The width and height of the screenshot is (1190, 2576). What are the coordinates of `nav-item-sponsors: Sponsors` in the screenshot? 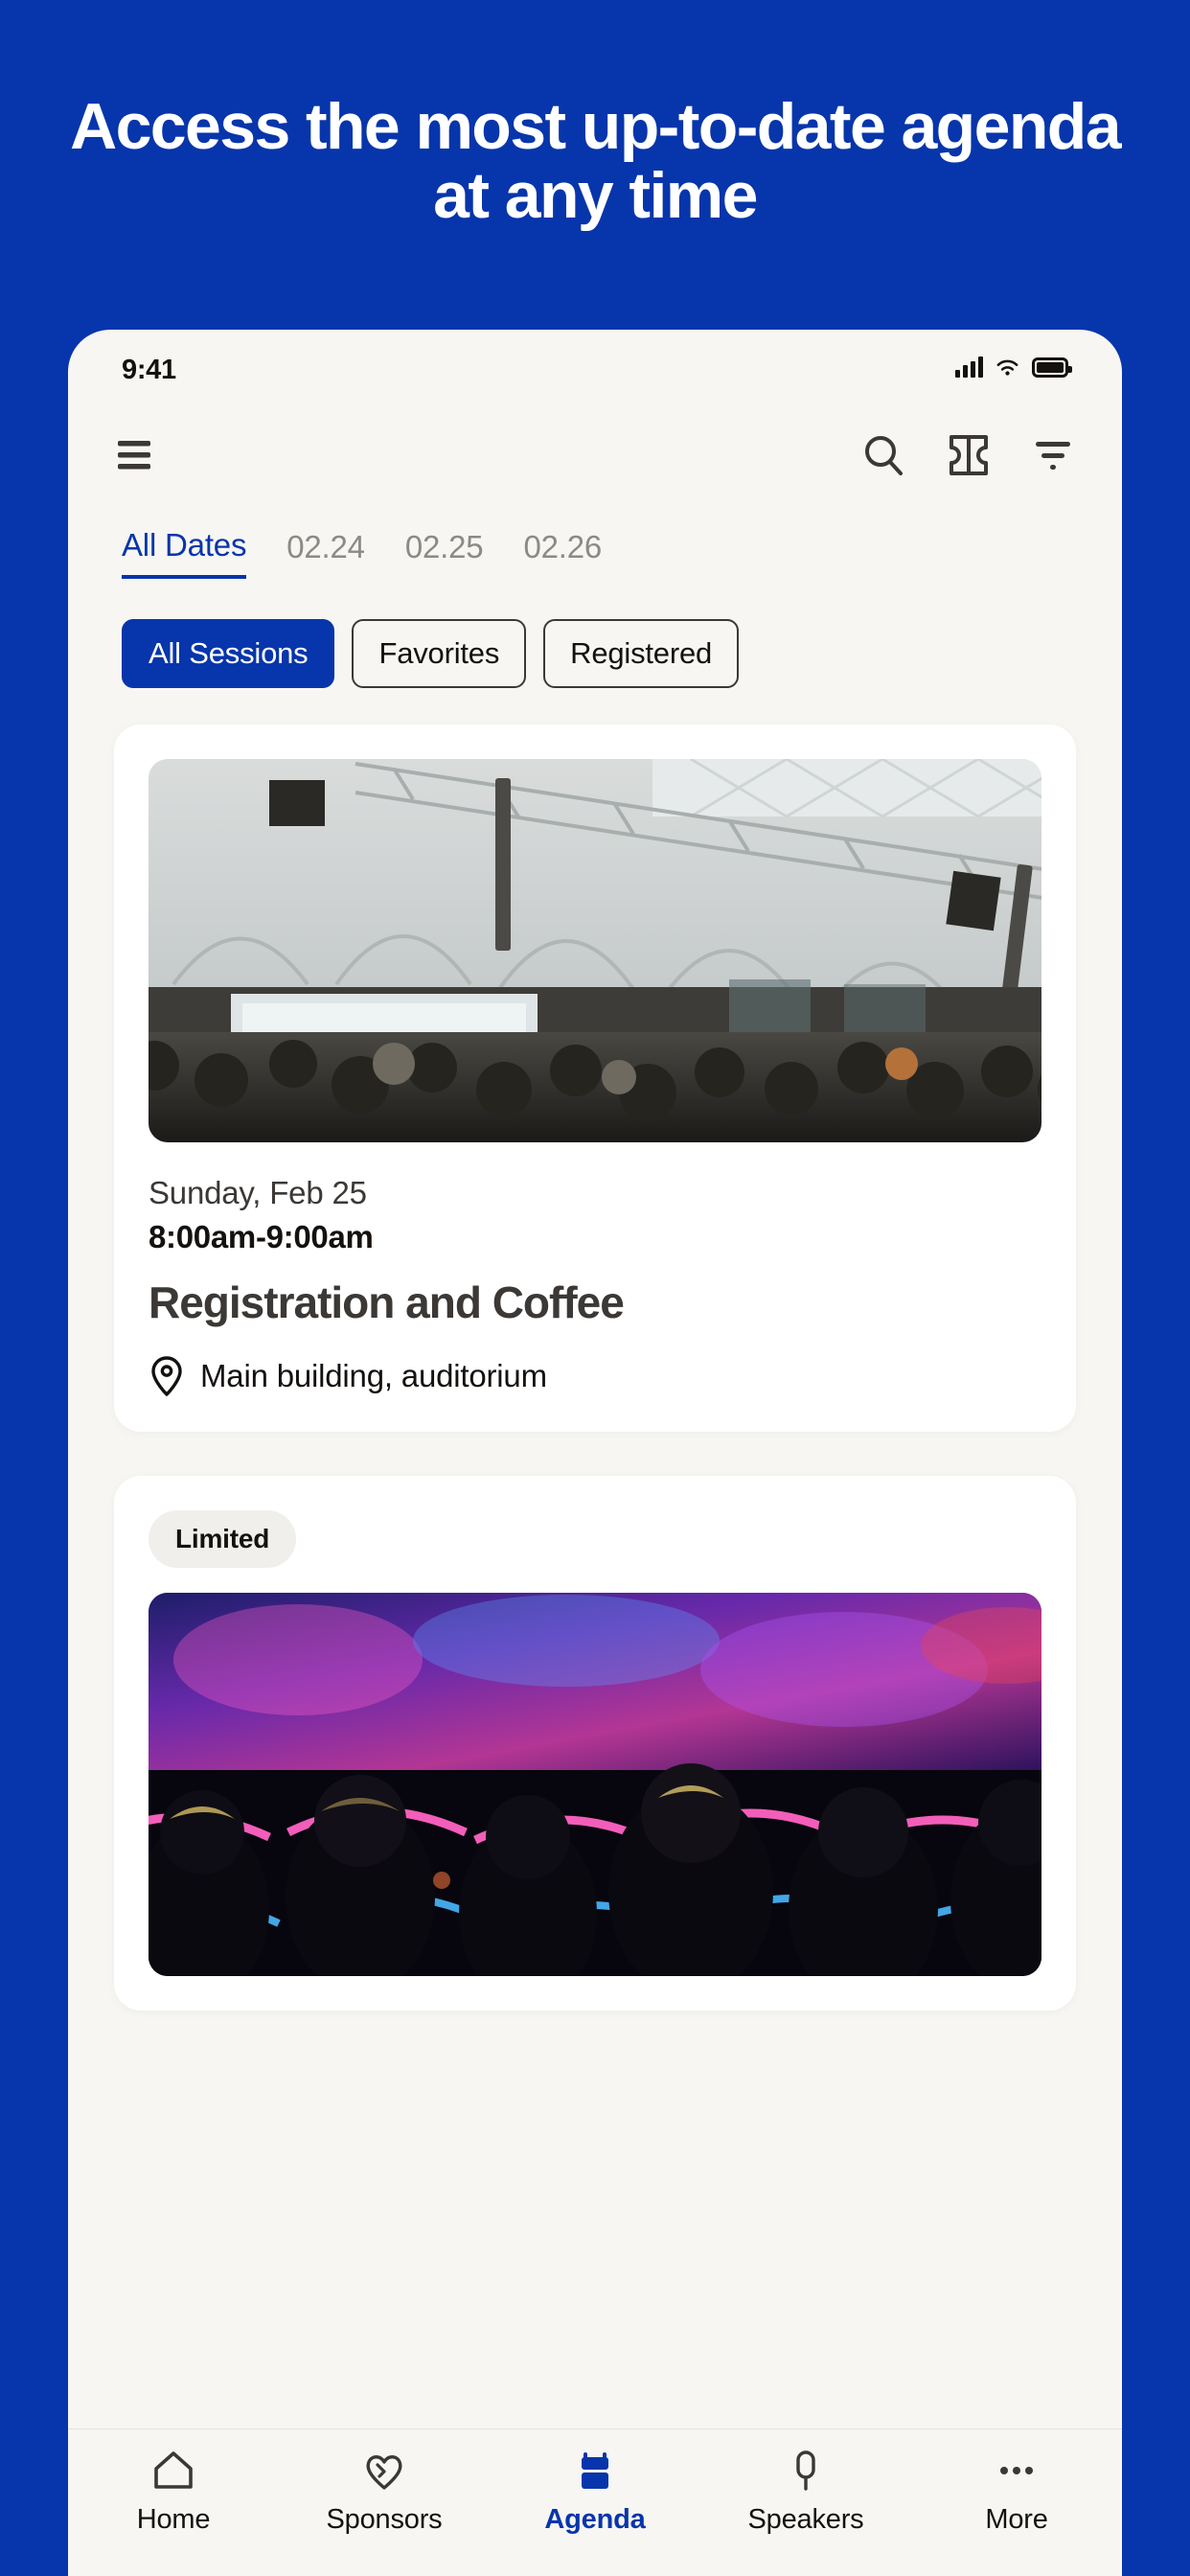 It's located at (385, 2492).